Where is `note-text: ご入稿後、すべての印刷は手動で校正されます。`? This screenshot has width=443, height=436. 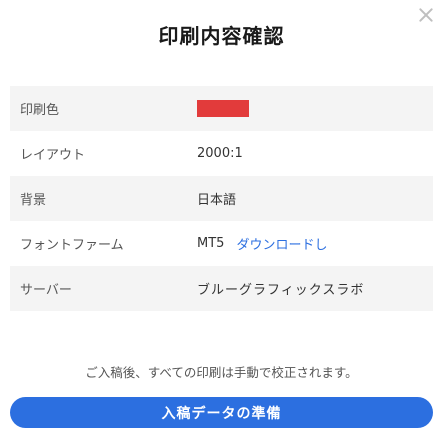
note-text: ご入稿後、すべての印刷は手動で校正されます。 is located at coordinates (221, 372).